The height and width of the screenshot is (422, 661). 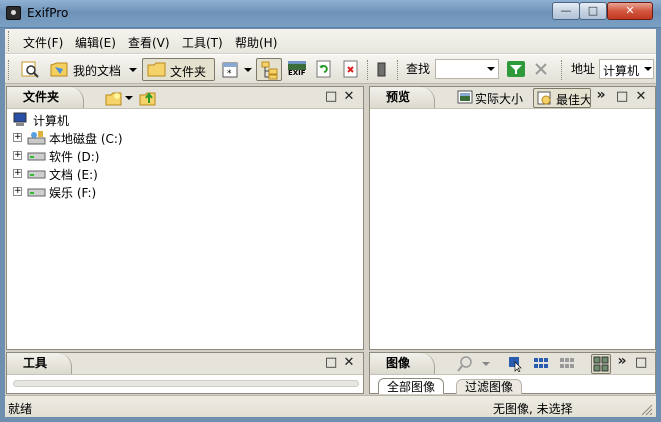 I want to click on tree-item: + 文档 (E:), so click(x=113, y=174).